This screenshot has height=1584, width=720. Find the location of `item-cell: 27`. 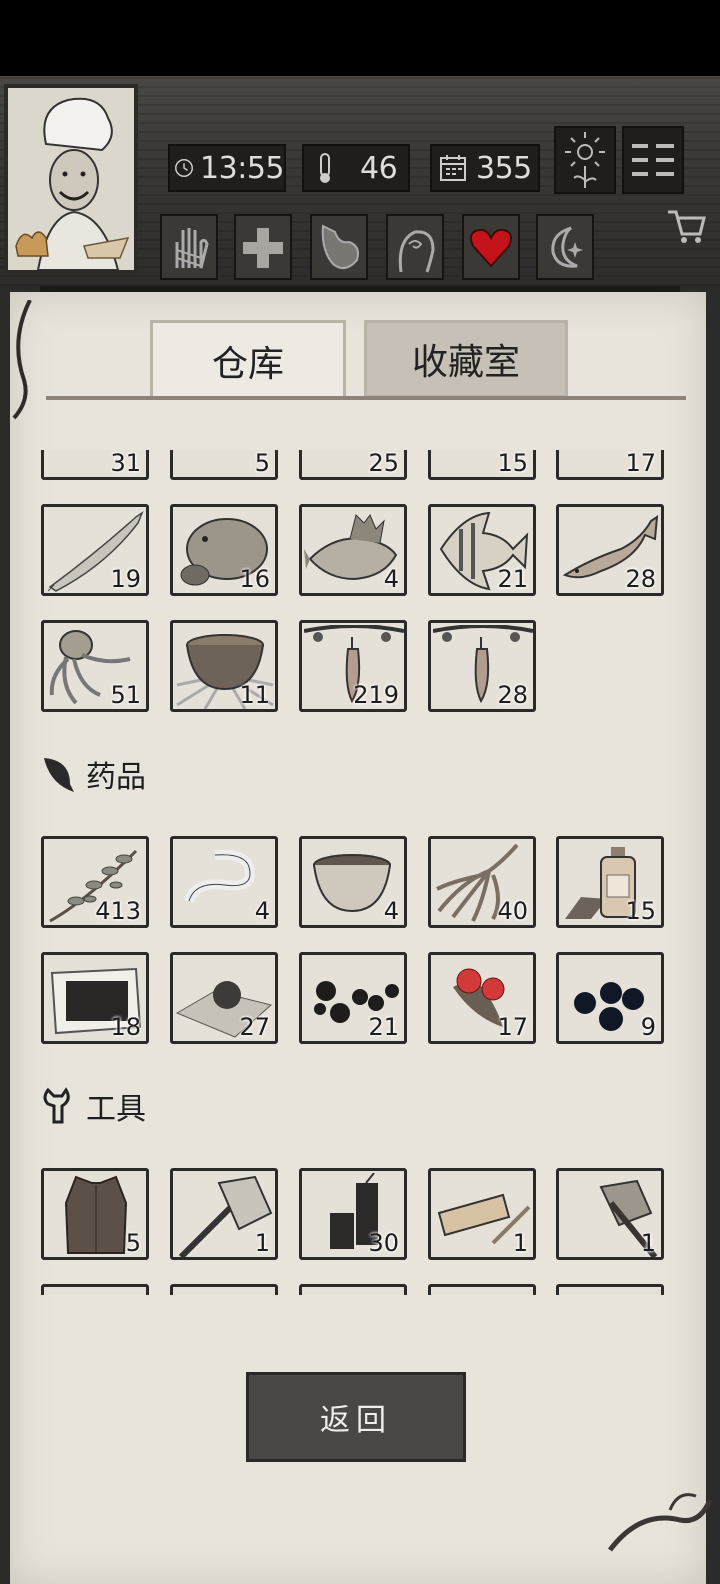

item-cell: 27 is located at coordinates (224, 998).